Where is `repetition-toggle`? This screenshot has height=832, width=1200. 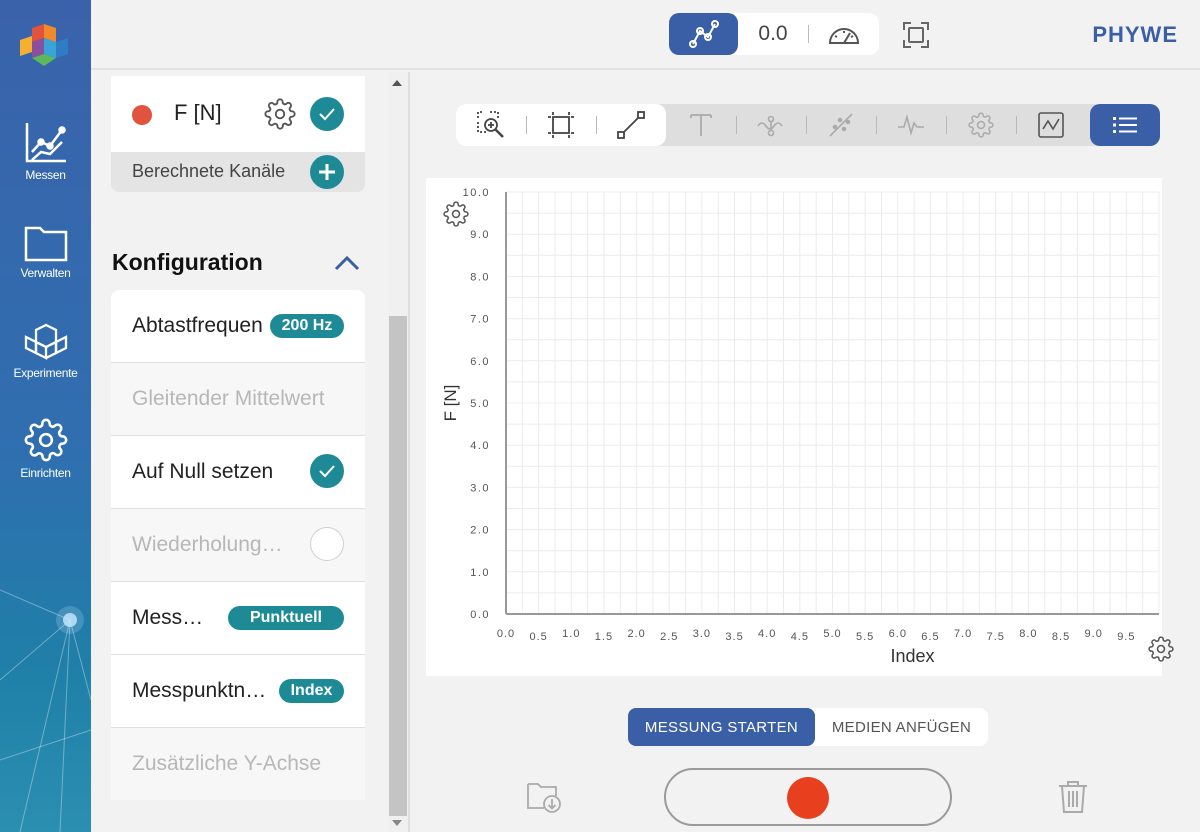
repetition-toggle is located at coordinates (327, 544).